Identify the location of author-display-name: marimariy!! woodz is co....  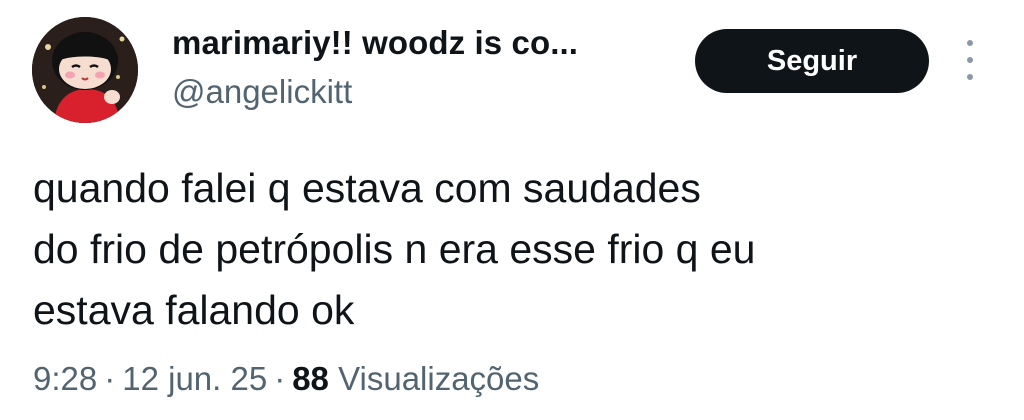
(375, 43).